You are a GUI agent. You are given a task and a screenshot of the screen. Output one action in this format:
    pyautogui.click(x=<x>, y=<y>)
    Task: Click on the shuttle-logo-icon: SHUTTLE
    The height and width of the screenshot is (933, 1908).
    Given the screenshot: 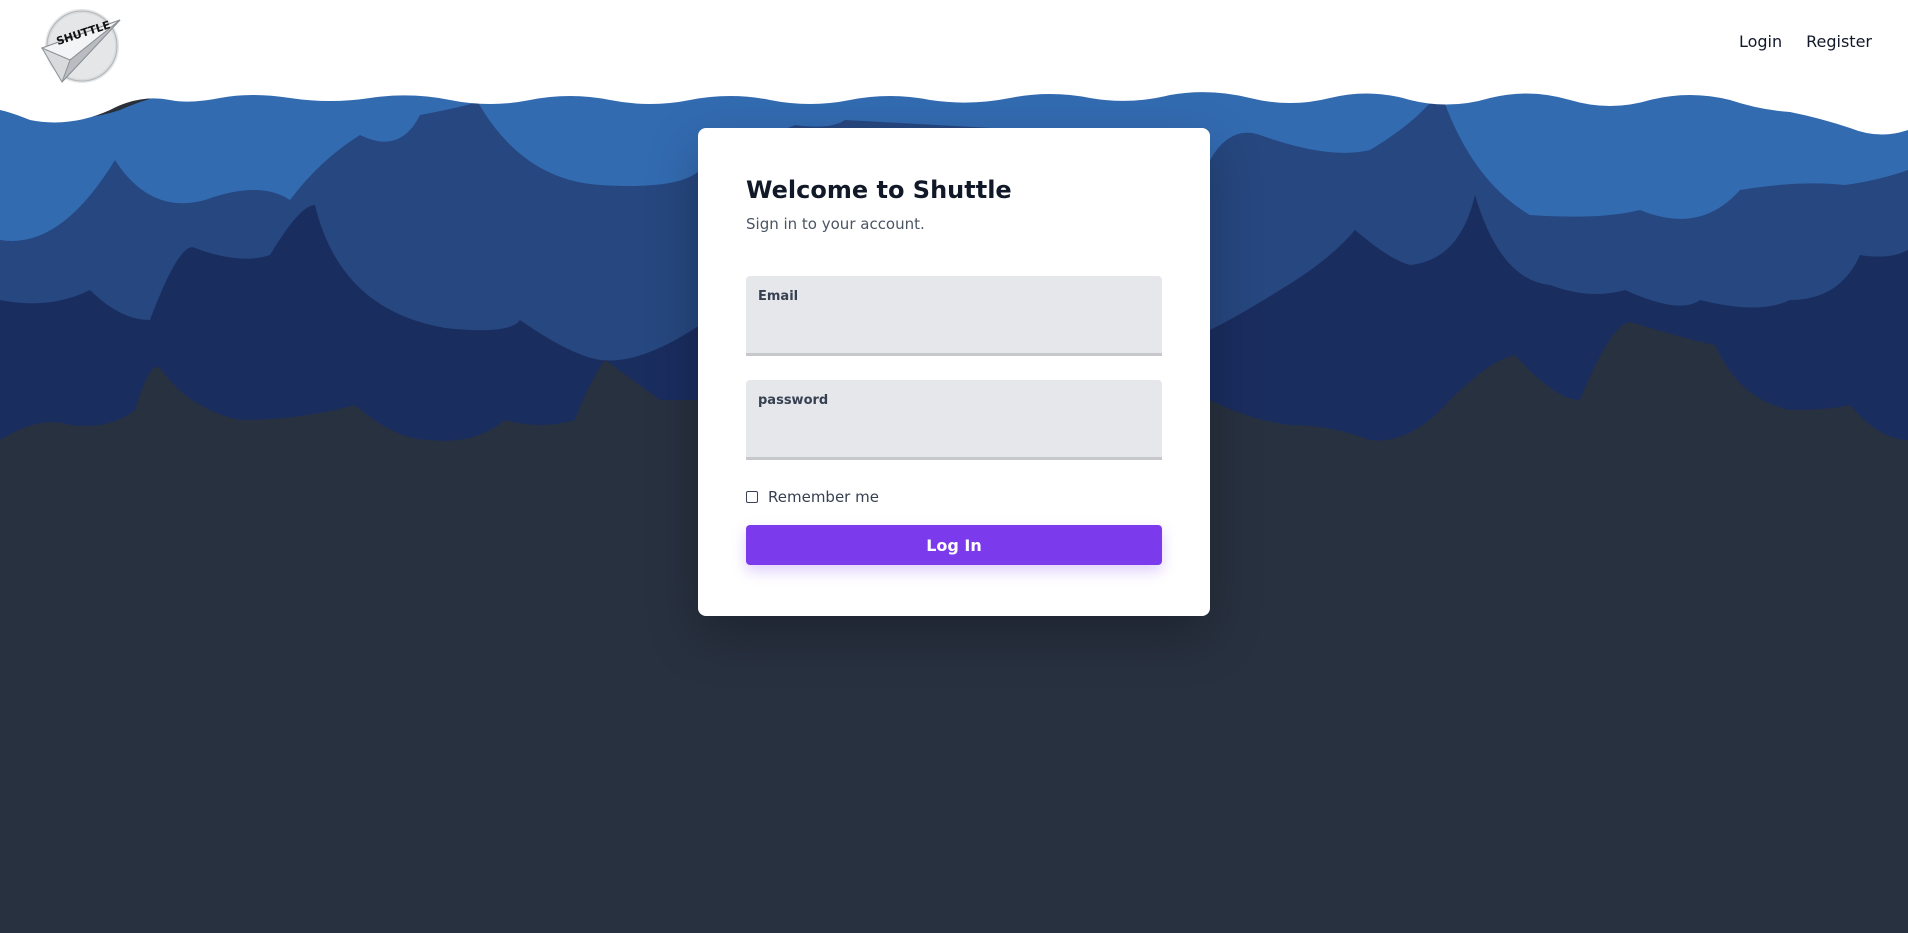 What is the action you would take?
    pyautogui.click(x=80, y=46)
    